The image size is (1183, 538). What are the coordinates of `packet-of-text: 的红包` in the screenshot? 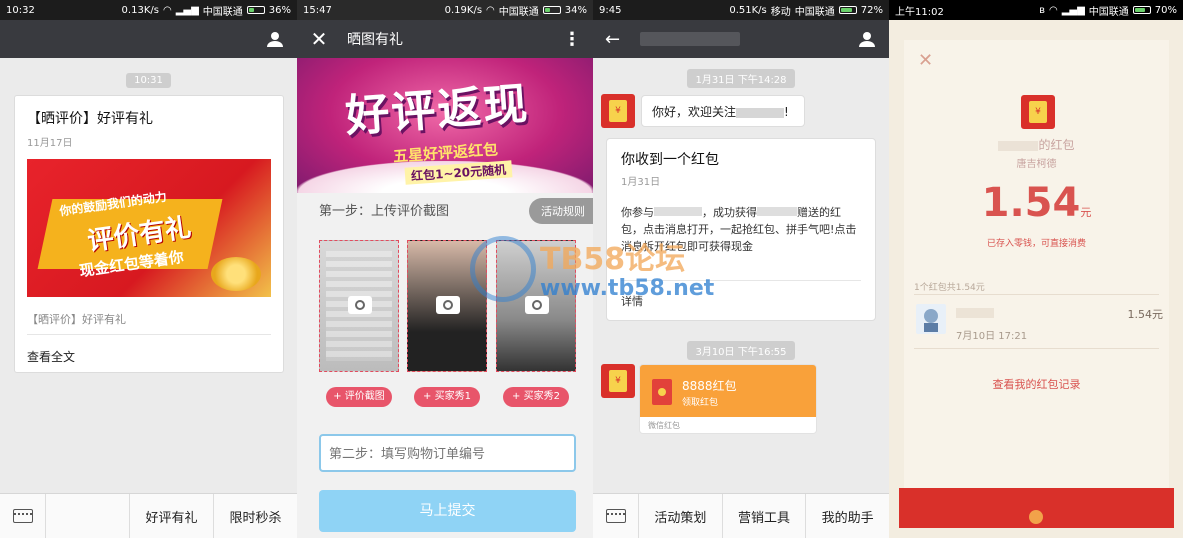 It's located at (1056, 145).